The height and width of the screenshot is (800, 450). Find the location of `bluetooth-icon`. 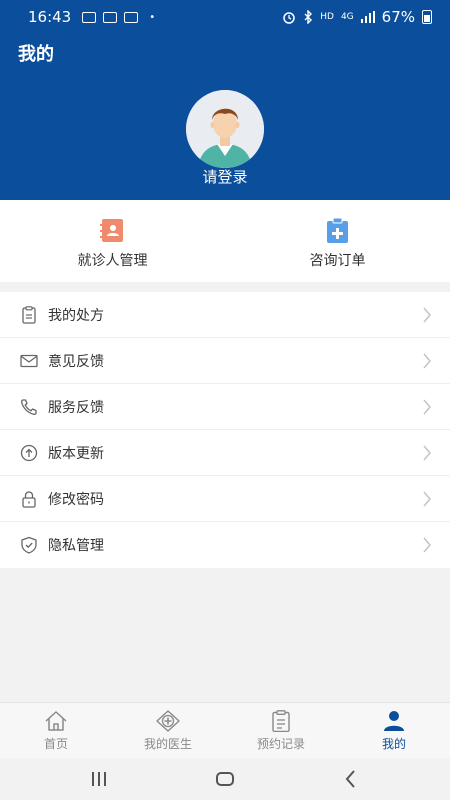

bluetooth-icon is located at coordinates (308, 17).